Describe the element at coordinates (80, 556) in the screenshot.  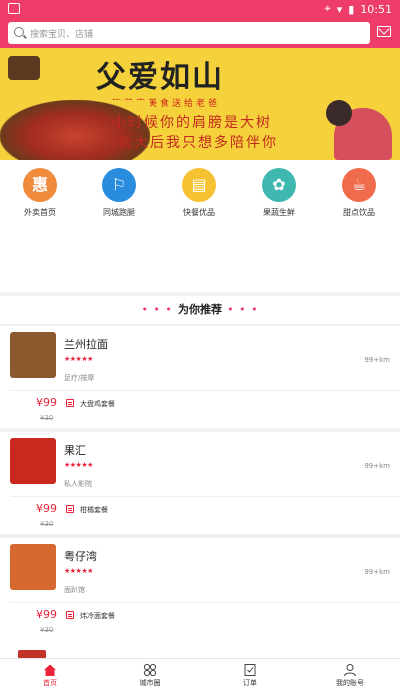
I see `shop-name: 粤仔湾` at that location.